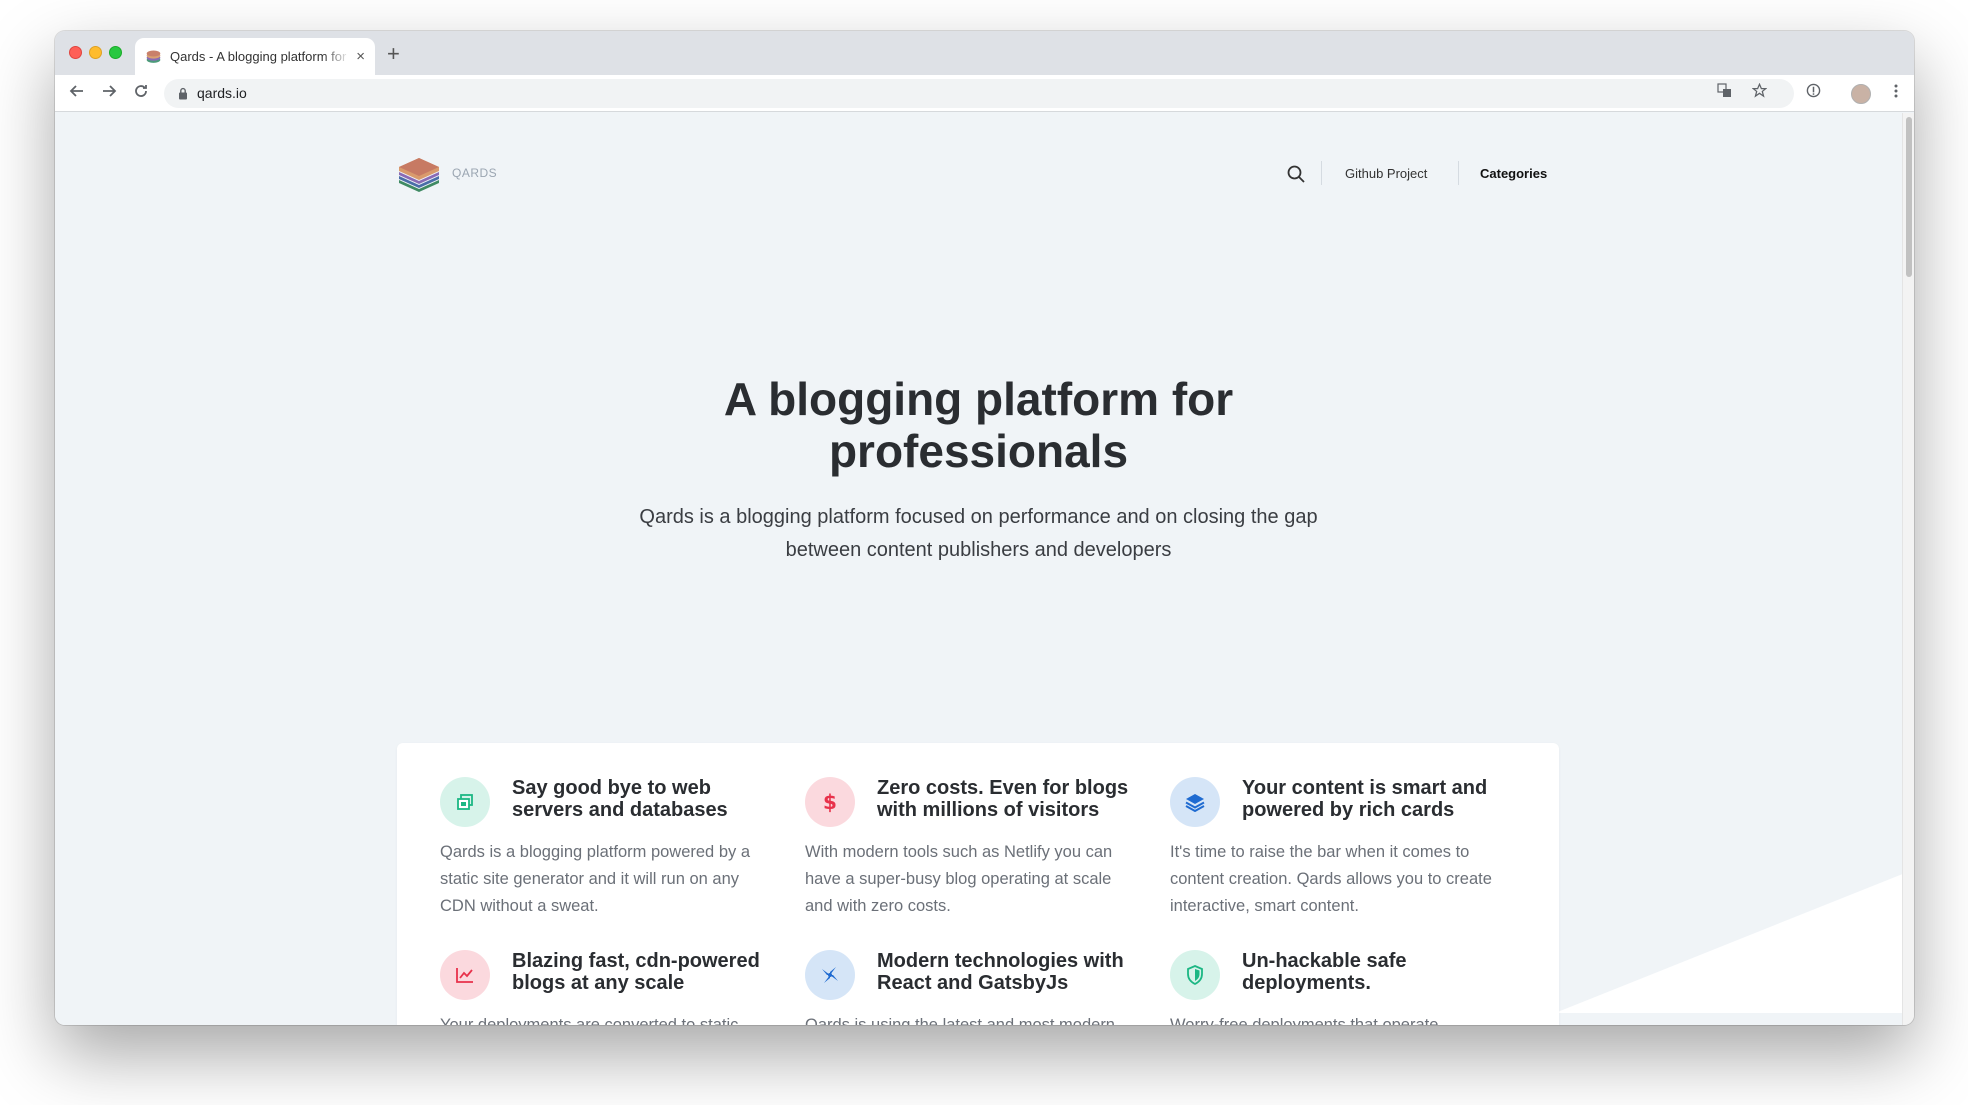 The height and width of the screenshot is (1105, 1968). I want to click on nav-categories: Categories, so click(1513, 173).